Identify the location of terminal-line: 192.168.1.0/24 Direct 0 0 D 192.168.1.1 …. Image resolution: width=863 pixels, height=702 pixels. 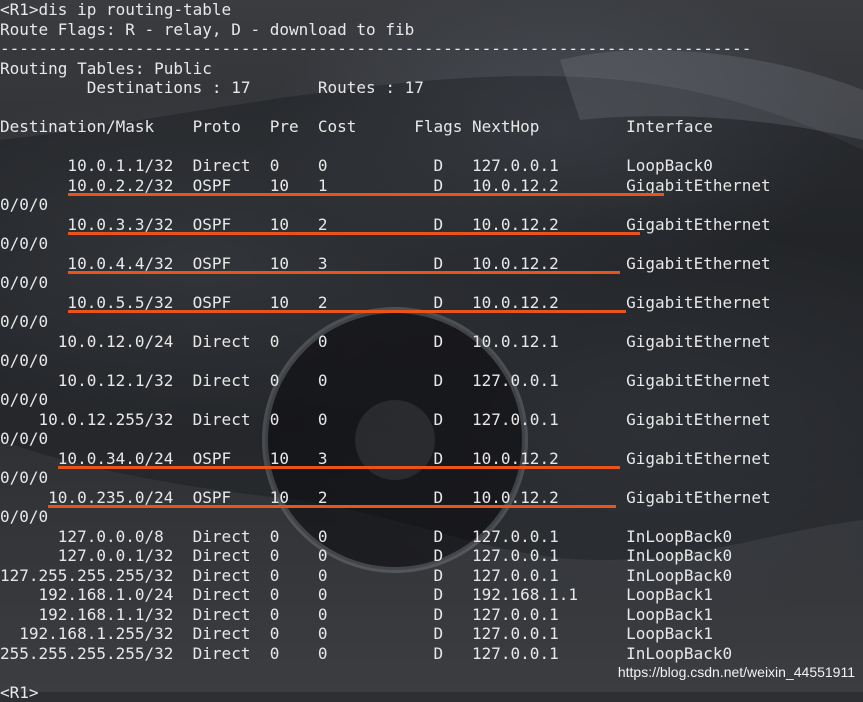
(431, 595).